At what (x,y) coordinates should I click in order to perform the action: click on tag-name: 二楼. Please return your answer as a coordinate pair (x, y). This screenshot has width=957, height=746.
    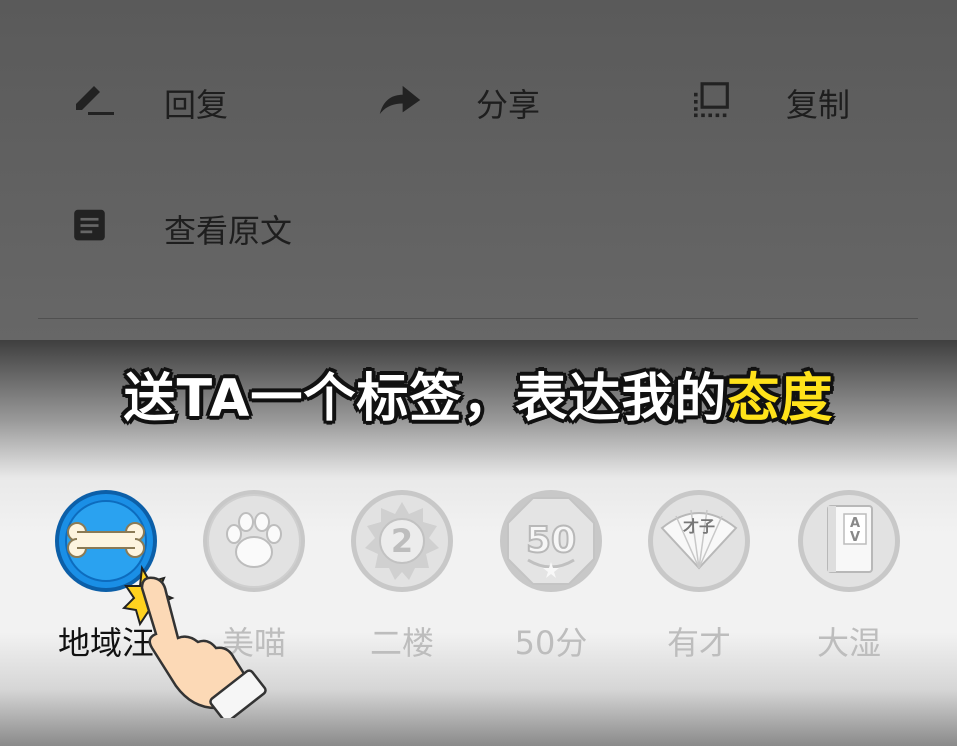
    Looking at the image, I should click on (401, 643).